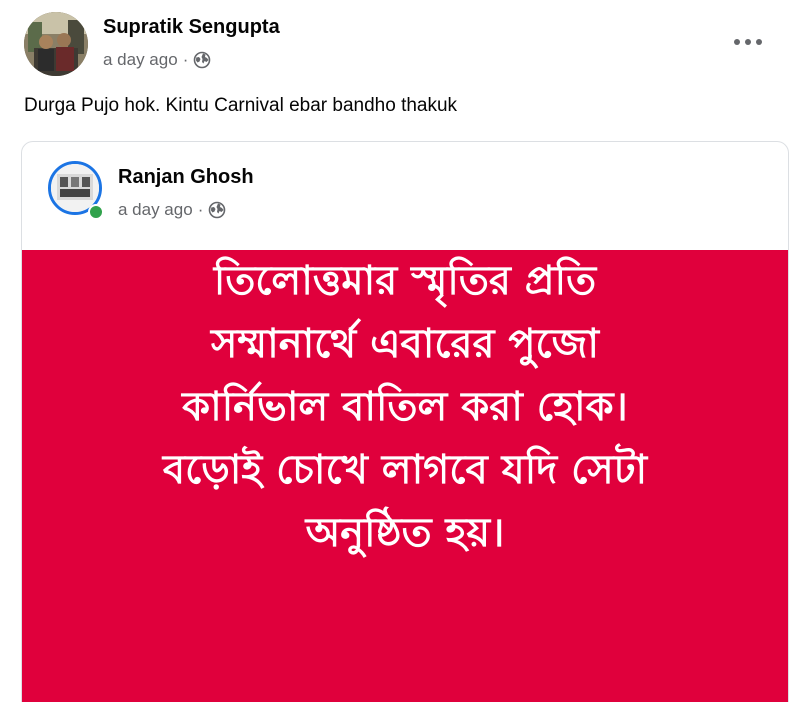  What do you see at coordinates (400, 44) in the screenshot?
I see `post-header: Supratik Sengupta a day ago ·` at bounding box center [400, 44].